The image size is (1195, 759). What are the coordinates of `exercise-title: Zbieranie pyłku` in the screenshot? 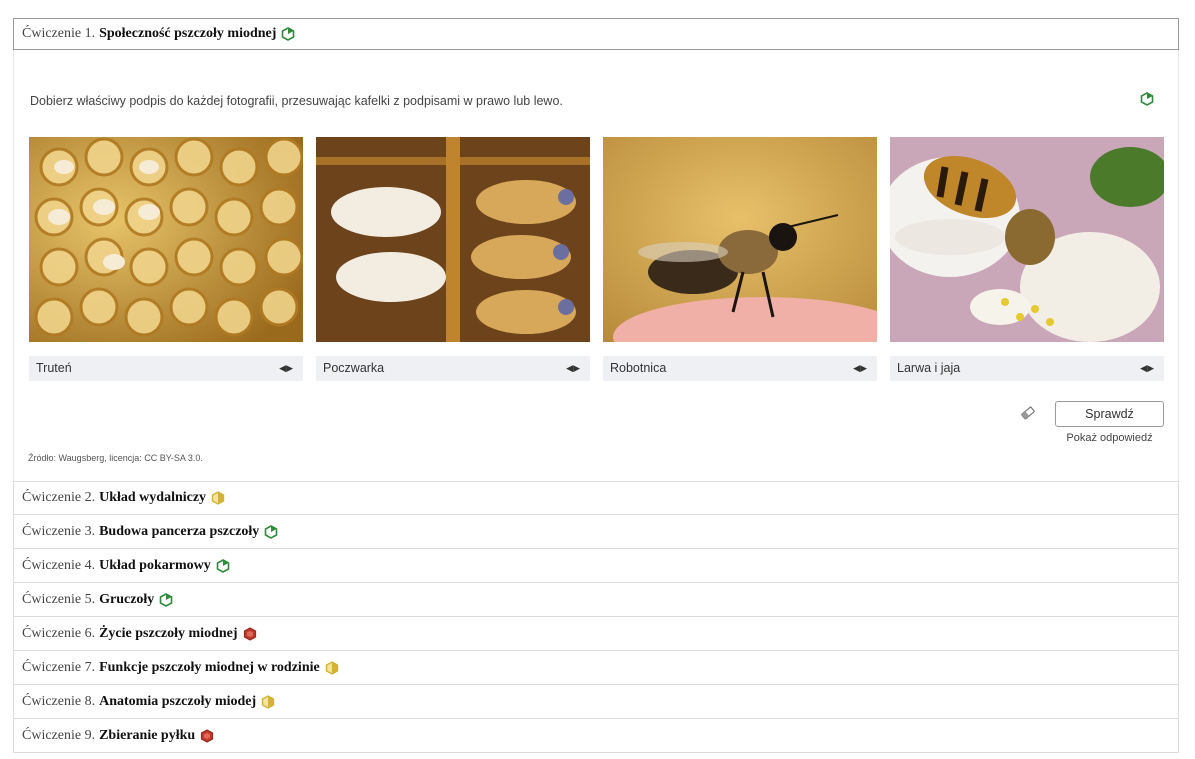 It's located at (147, 735).